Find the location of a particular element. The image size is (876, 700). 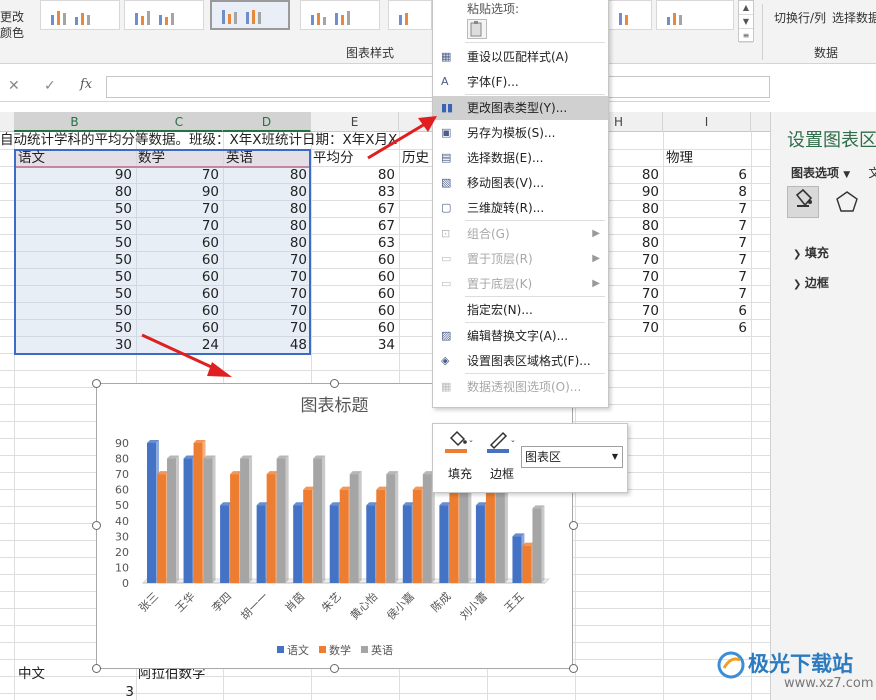

column-header-d: D is located at coordinates (267, 122).